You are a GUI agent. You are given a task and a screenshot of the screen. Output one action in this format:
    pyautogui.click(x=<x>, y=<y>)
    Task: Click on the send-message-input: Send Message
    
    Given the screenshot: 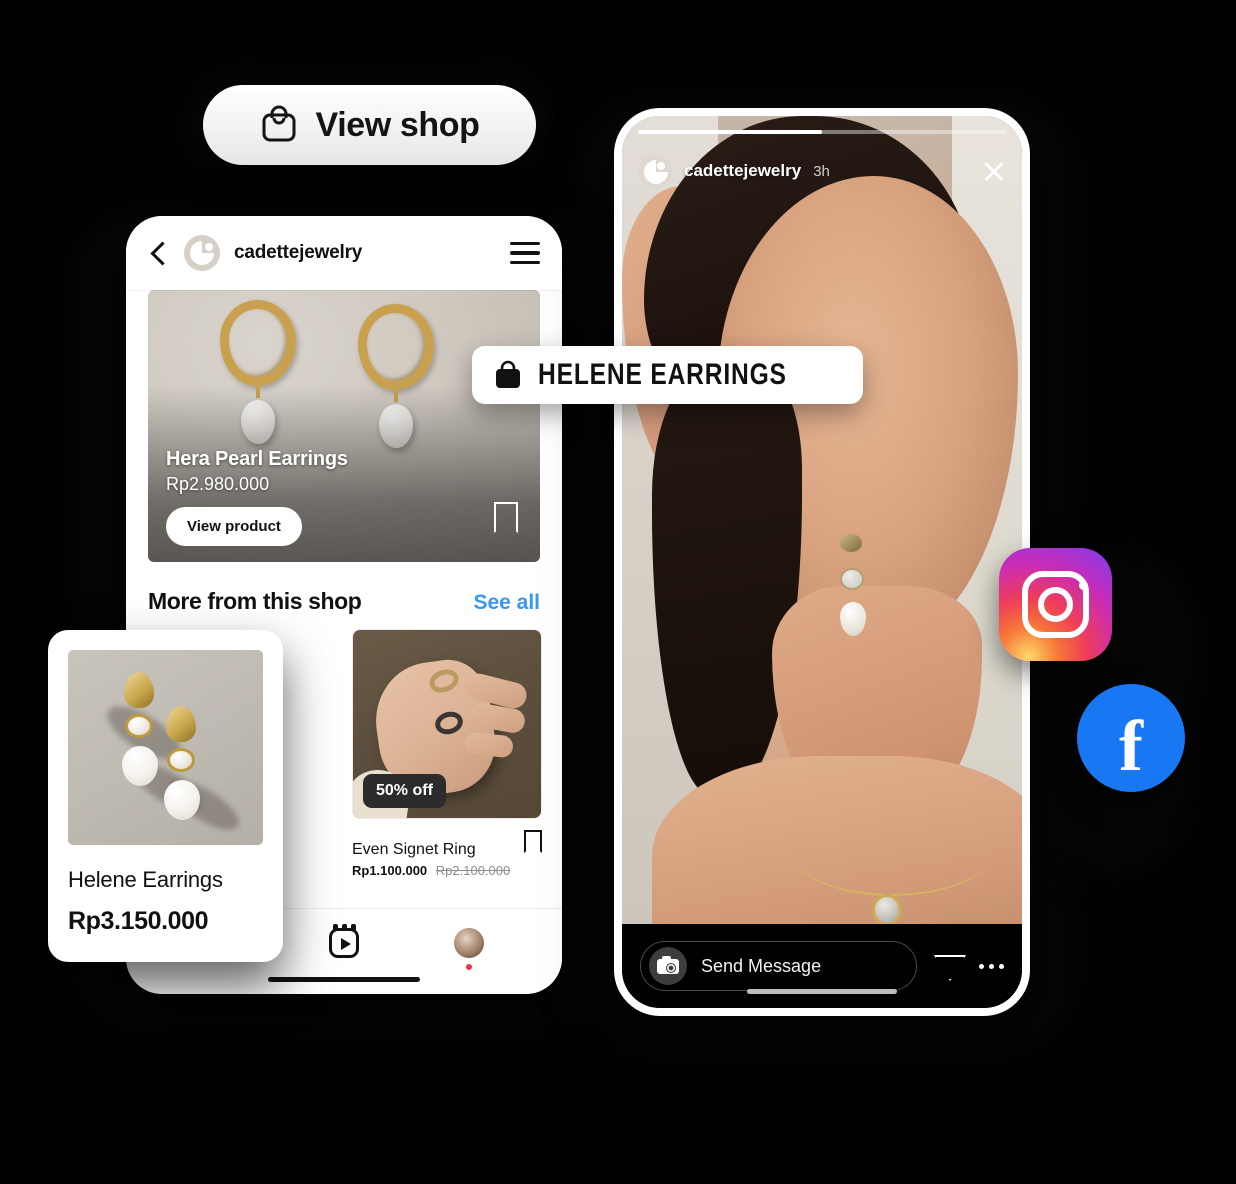 What is the action you would take?
    pyautogui.click(x=778, y=966)
    